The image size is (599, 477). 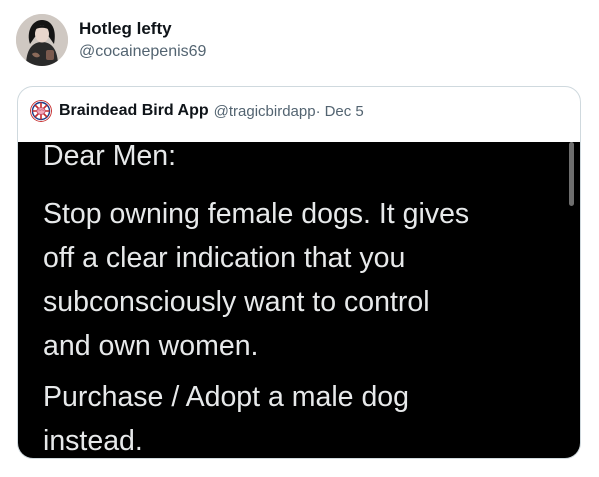 What do you see at coordinates (236, 302) in the screenshot?
I see `body-line: subconsciously want to control` at bounding box center [236, 302].